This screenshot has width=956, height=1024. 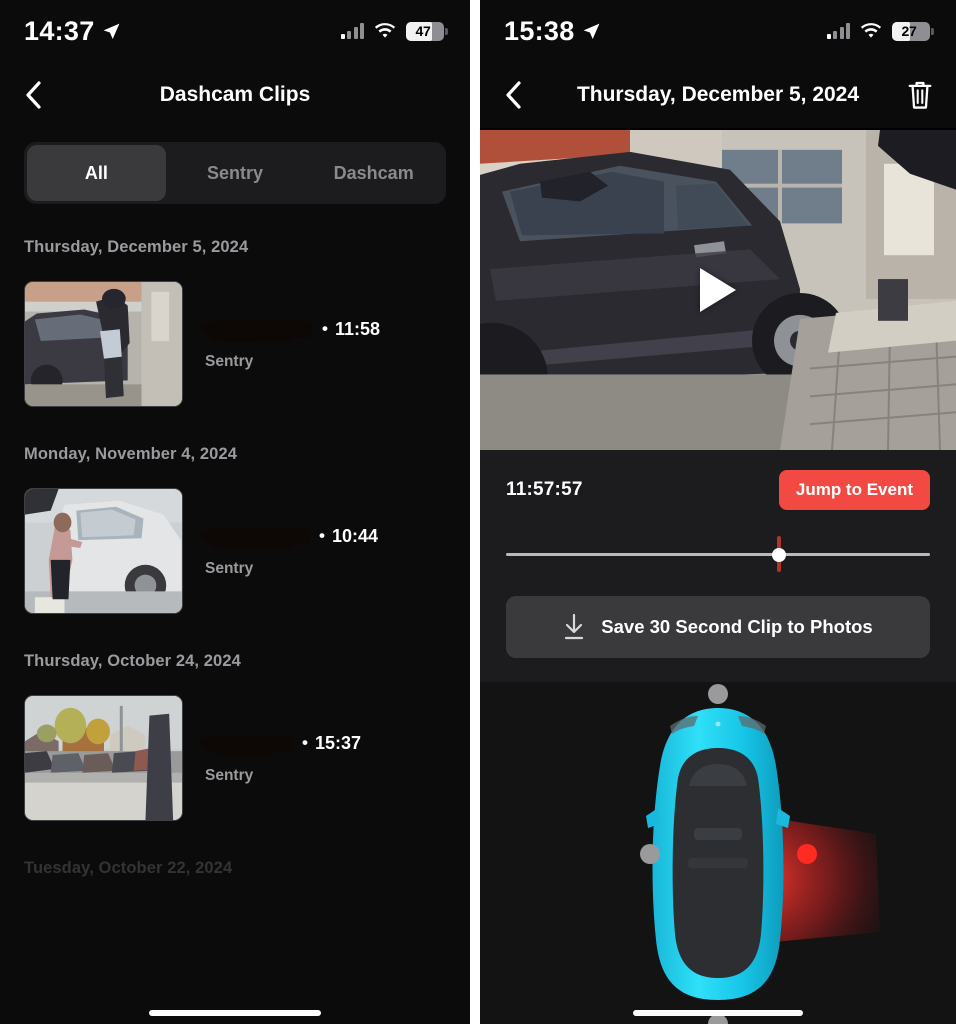 What do you see at coordinates (909, 31) in the screenshot?
I see `battery-percent-right: 27` at bounding box center [909, 31].